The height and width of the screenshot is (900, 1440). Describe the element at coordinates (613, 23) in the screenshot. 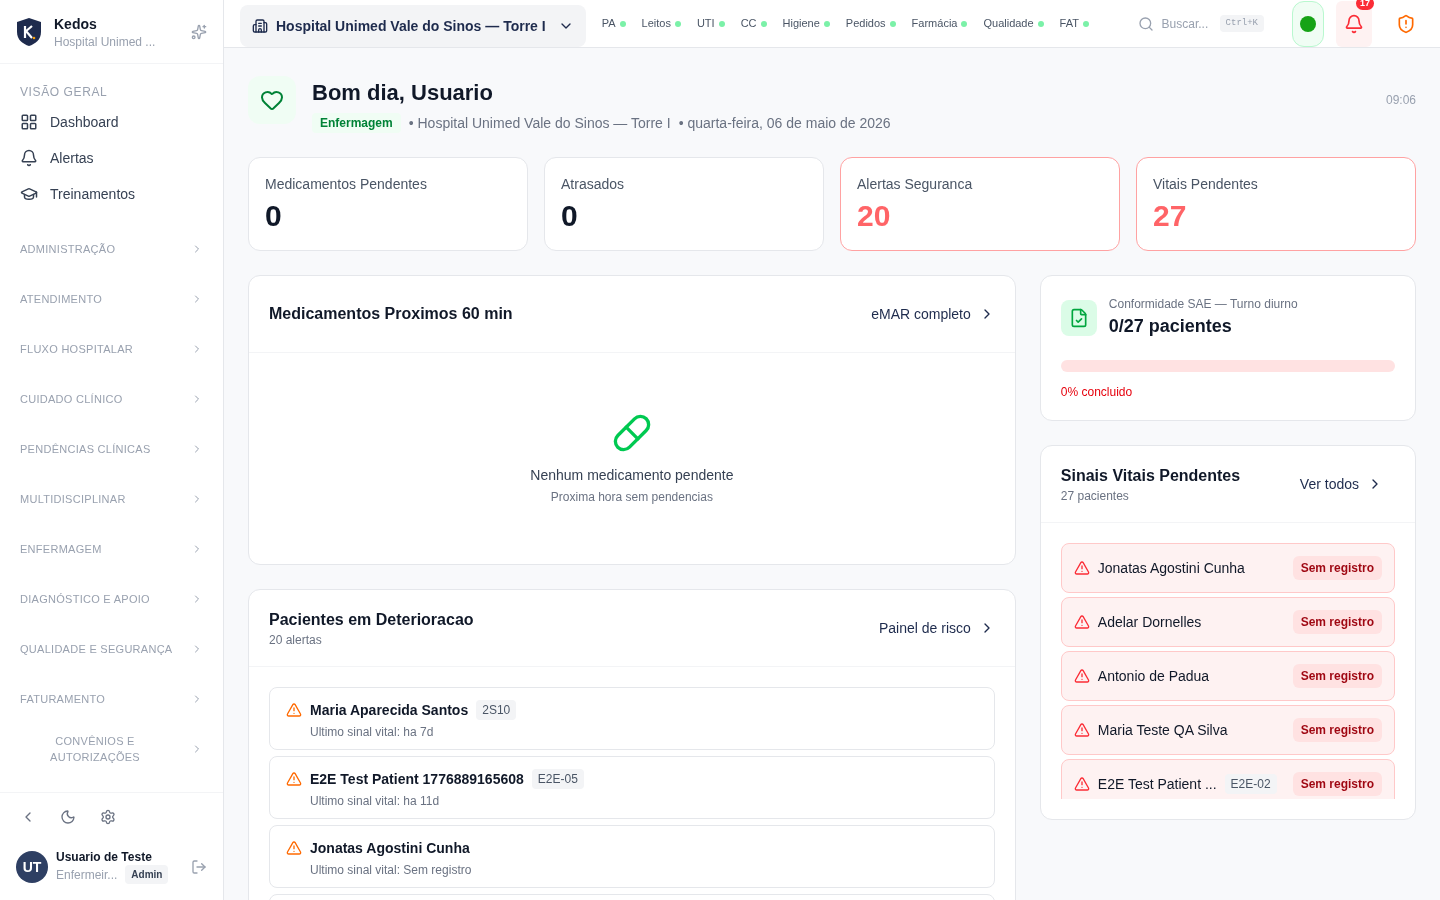

I see `nav-link: PA` at that location.